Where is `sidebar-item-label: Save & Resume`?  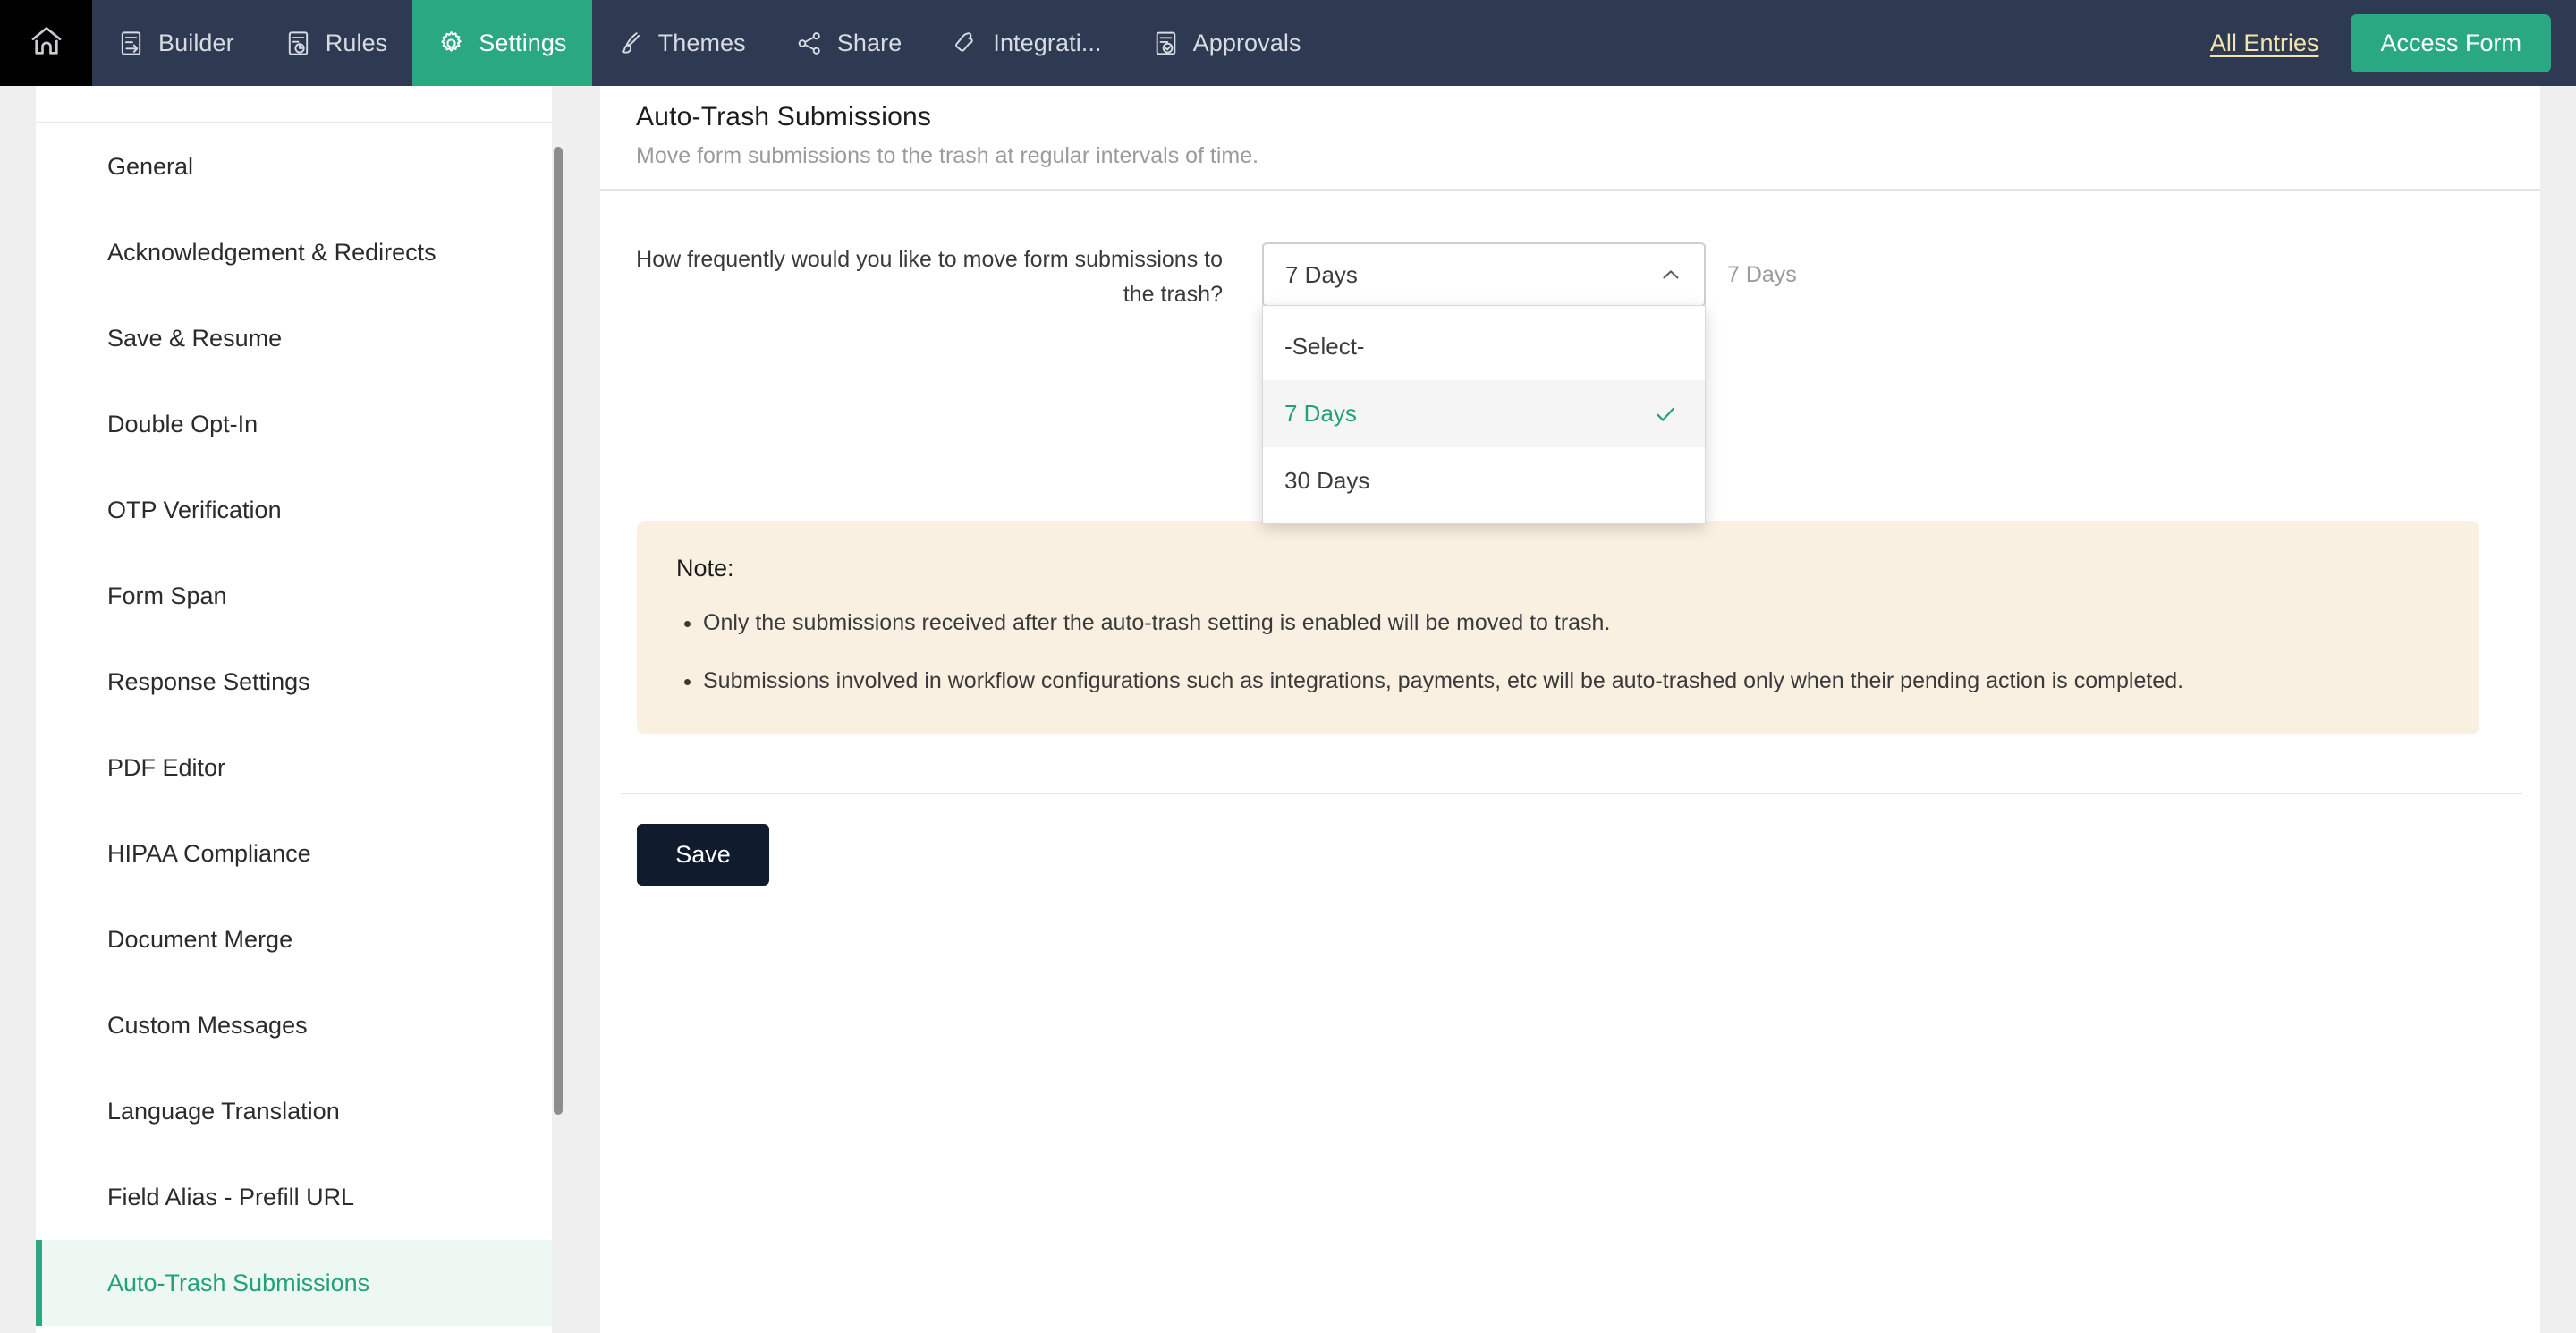 sidebar-item-label: Save & Resume is located at coordinates (195, 338).